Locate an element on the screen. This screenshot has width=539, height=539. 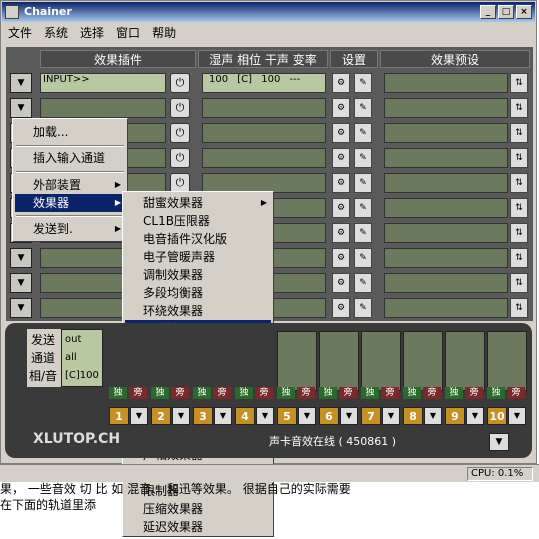
submenu-item: 延迟效果器 is located at coordinates (198, 527).